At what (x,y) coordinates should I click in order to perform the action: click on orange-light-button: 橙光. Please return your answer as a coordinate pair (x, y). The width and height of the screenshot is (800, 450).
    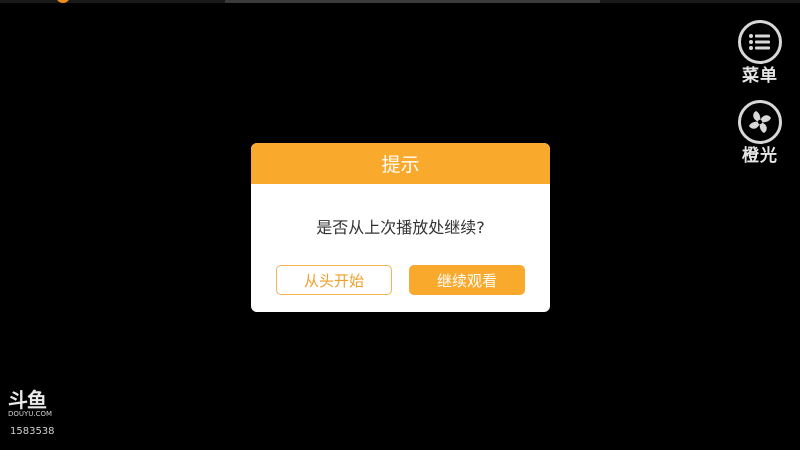
    Looking at the image, I should click on (760, 133).